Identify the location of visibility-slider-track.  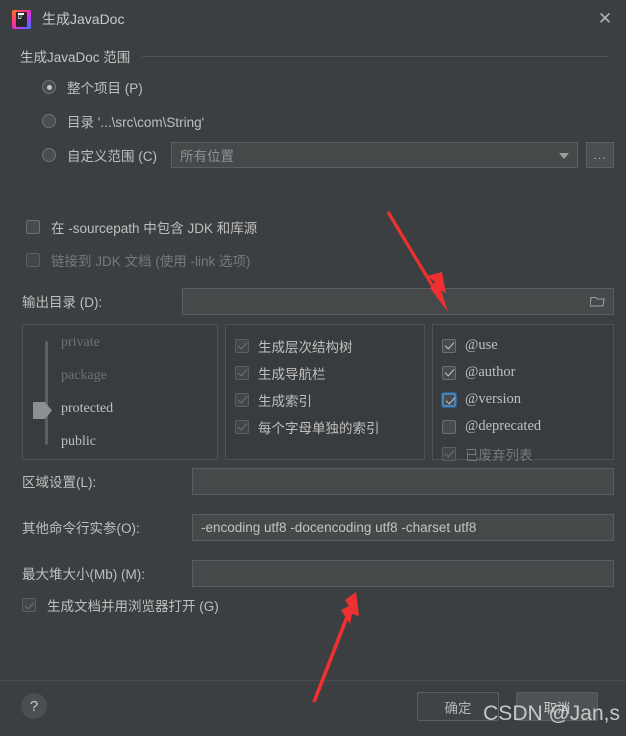
(46, 393).